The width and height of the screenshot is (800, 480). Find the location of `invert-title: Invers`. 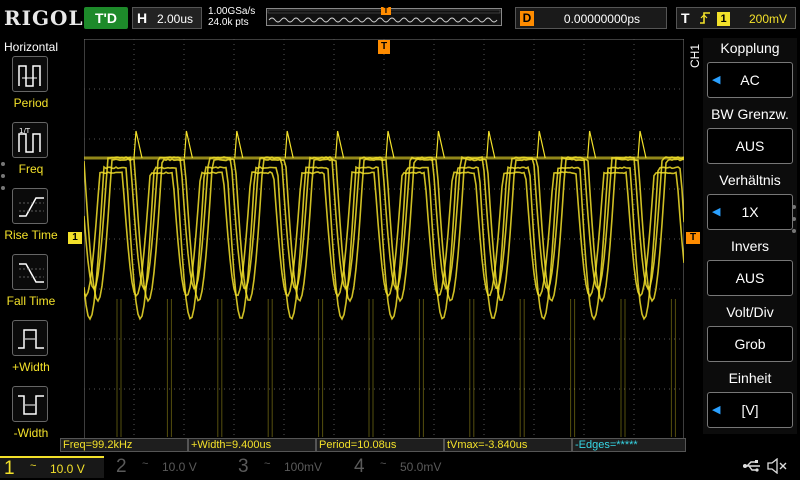

invert-title: Invers is located at coordinates (750, 246).